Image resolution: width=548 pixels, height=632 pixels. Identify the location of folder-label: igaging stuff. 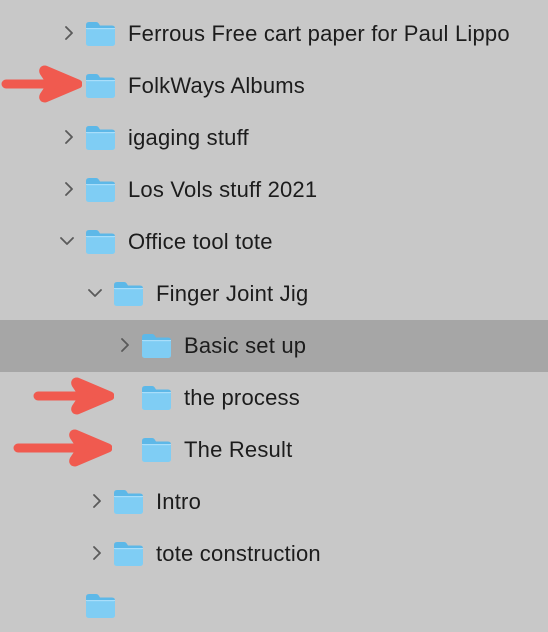
(188, 137).